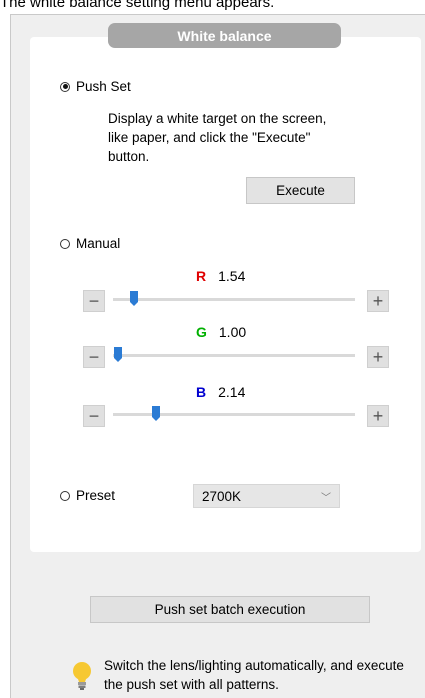 The height and width of the screenshot is (698, 425). I want to click on chevron-down-icon: ﹀, so click(326, 498).